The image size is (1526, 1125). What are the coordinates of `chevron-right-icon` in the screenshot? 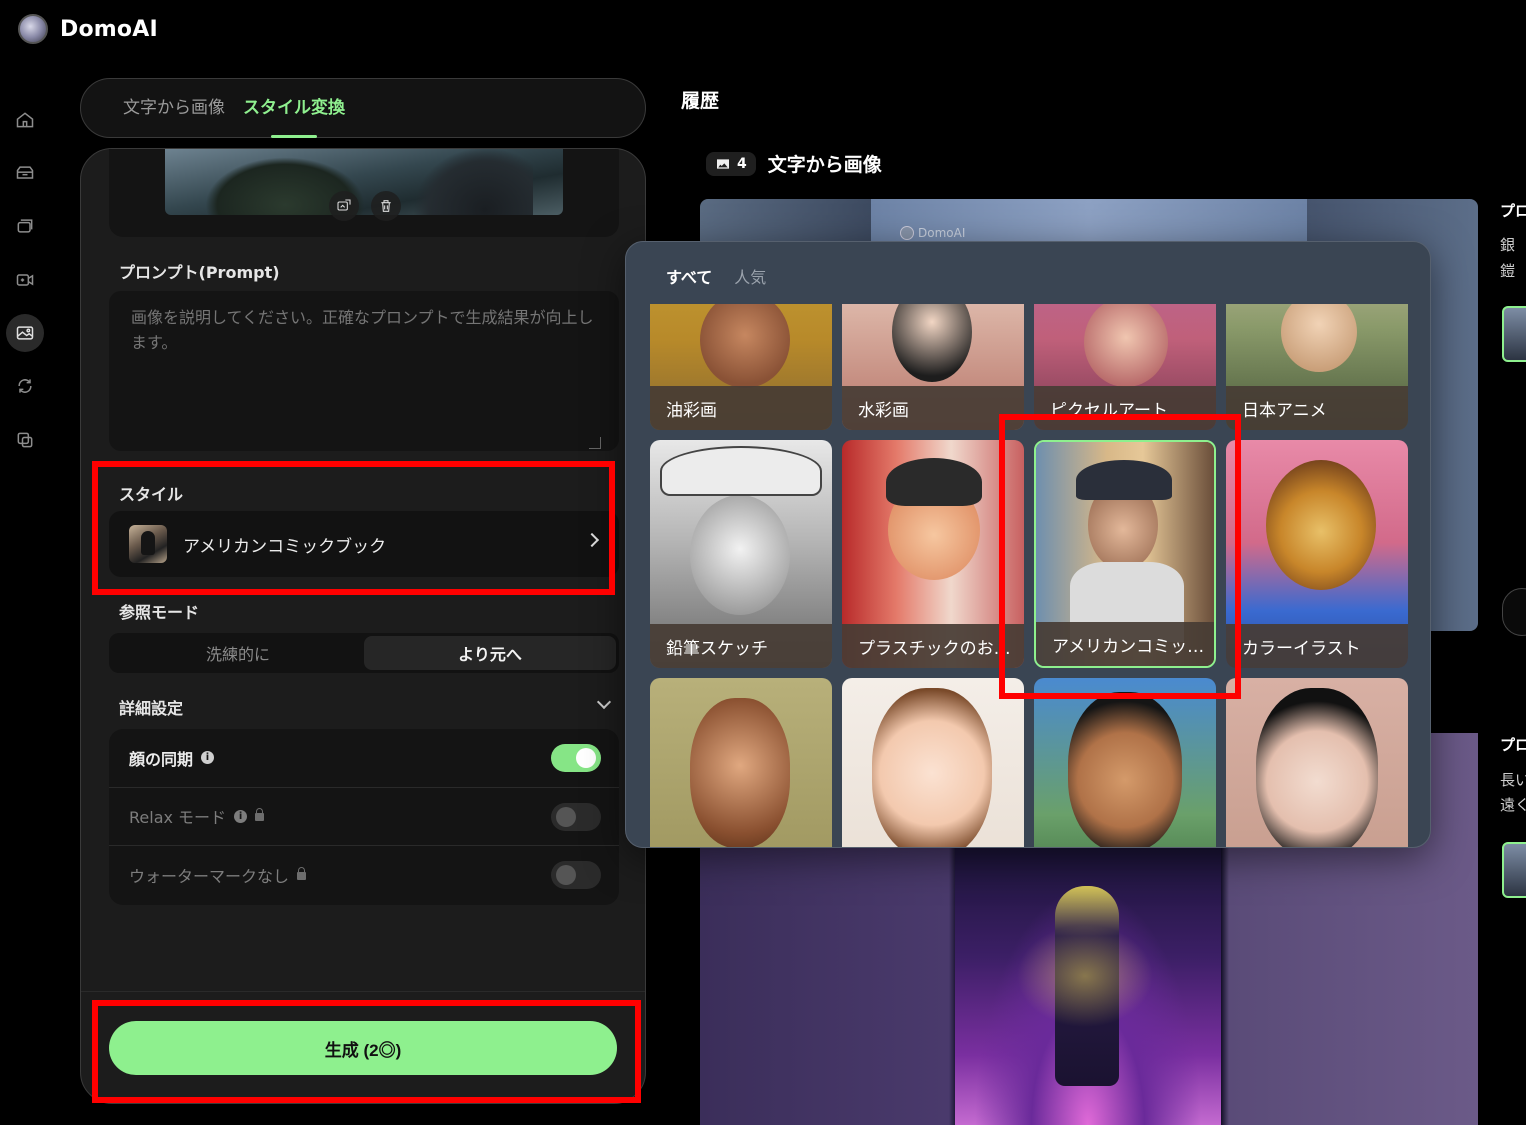 It's located at (592, 540).